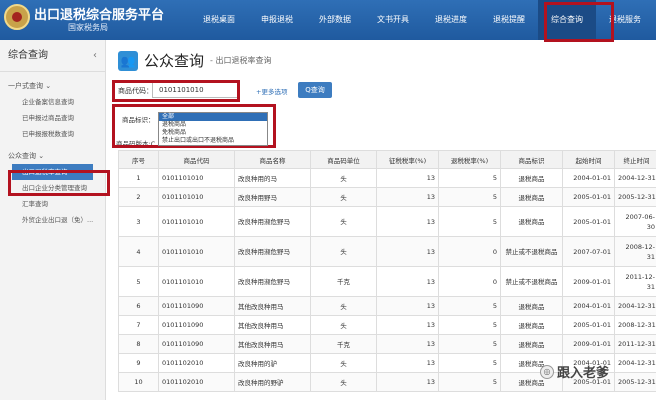  Describe the element at coordinates (52, 86) in the screenshot. I see `sidebar-group-single-query: 一户式查询 ⌄` at that location.